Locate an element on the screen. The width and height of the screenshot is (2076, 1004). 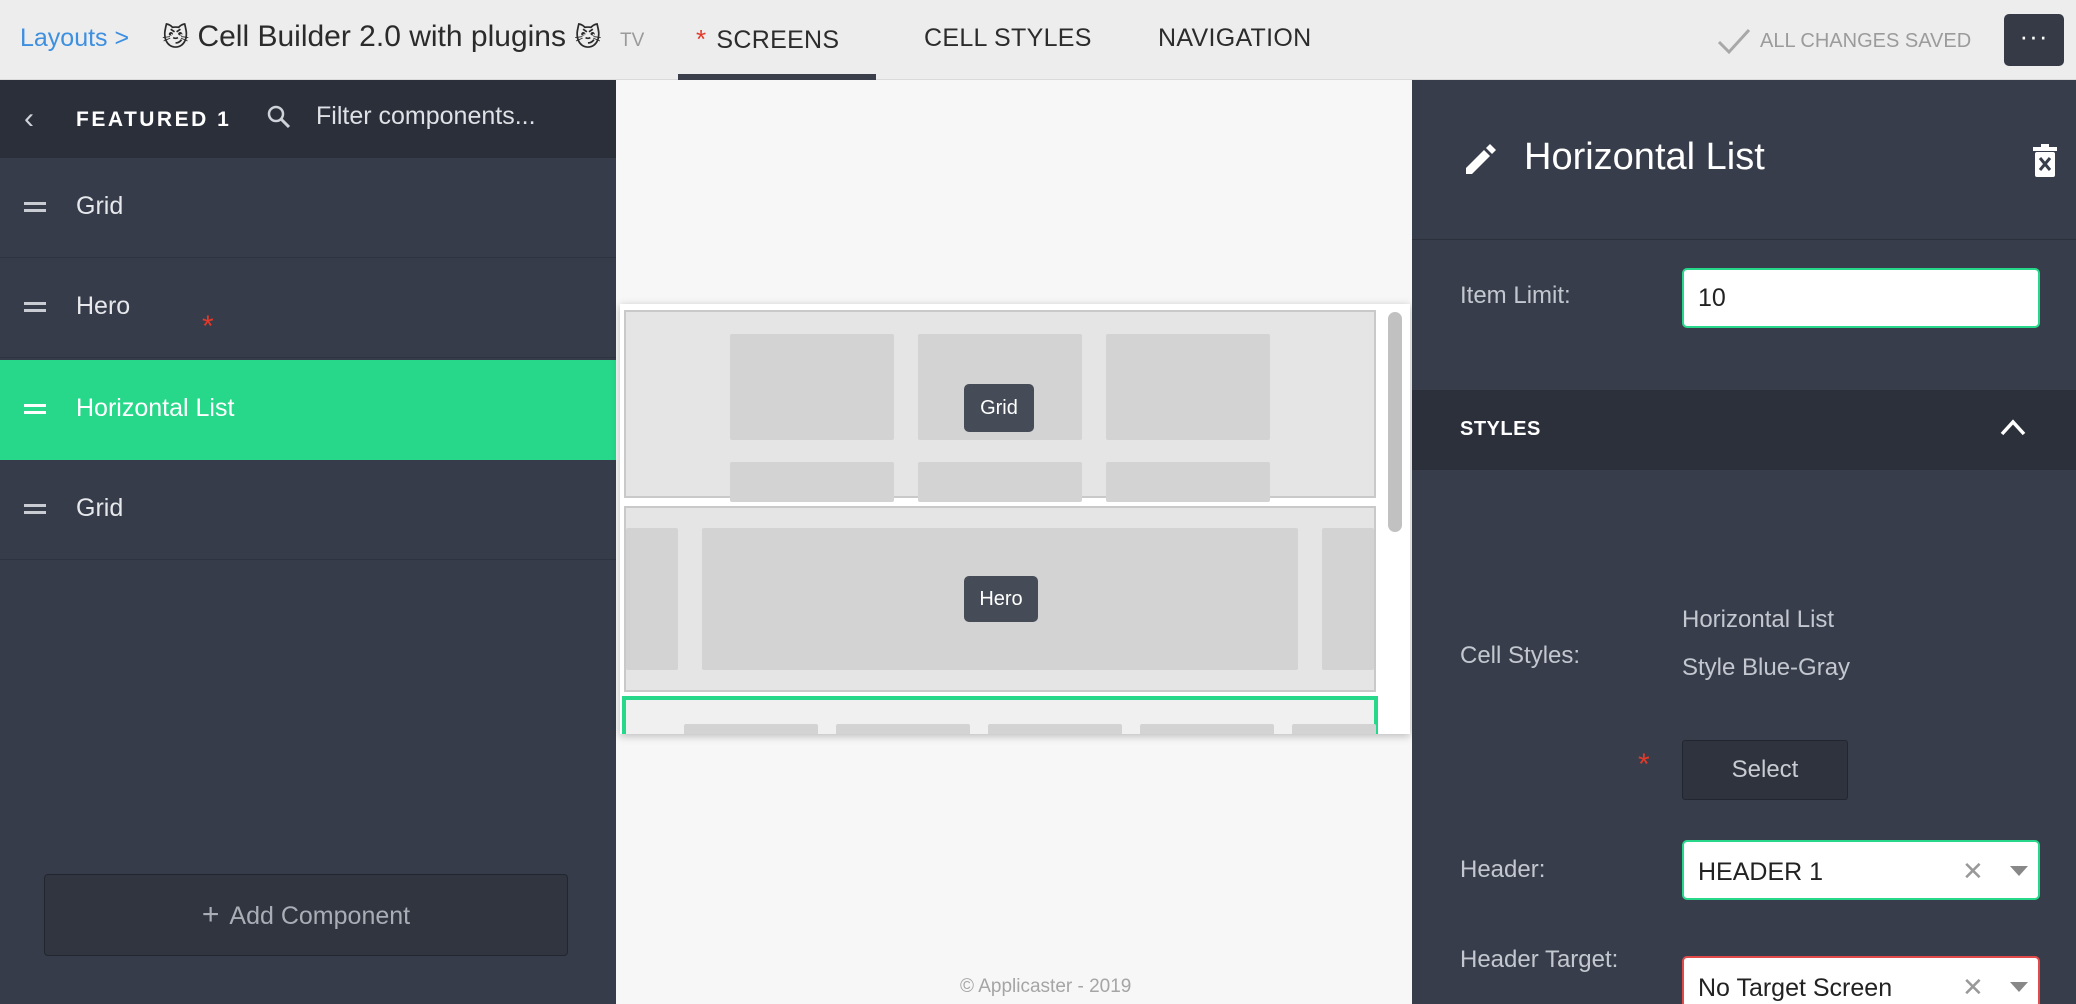
sidebar-item-grid: Grid is located at coordinates (308, 208).